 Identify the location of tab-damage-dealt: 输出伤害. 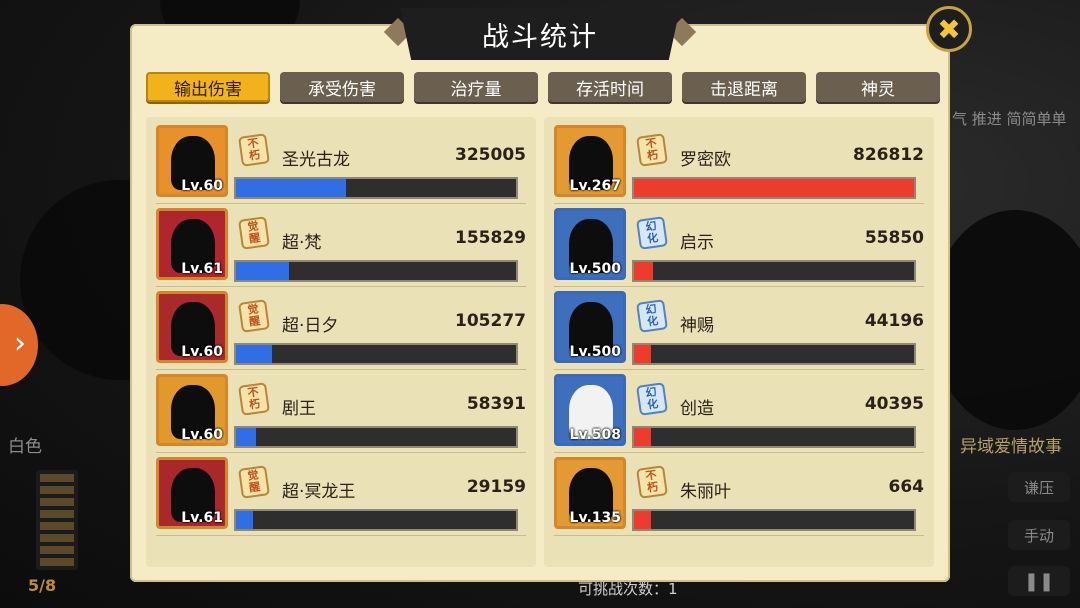
(208, 87).